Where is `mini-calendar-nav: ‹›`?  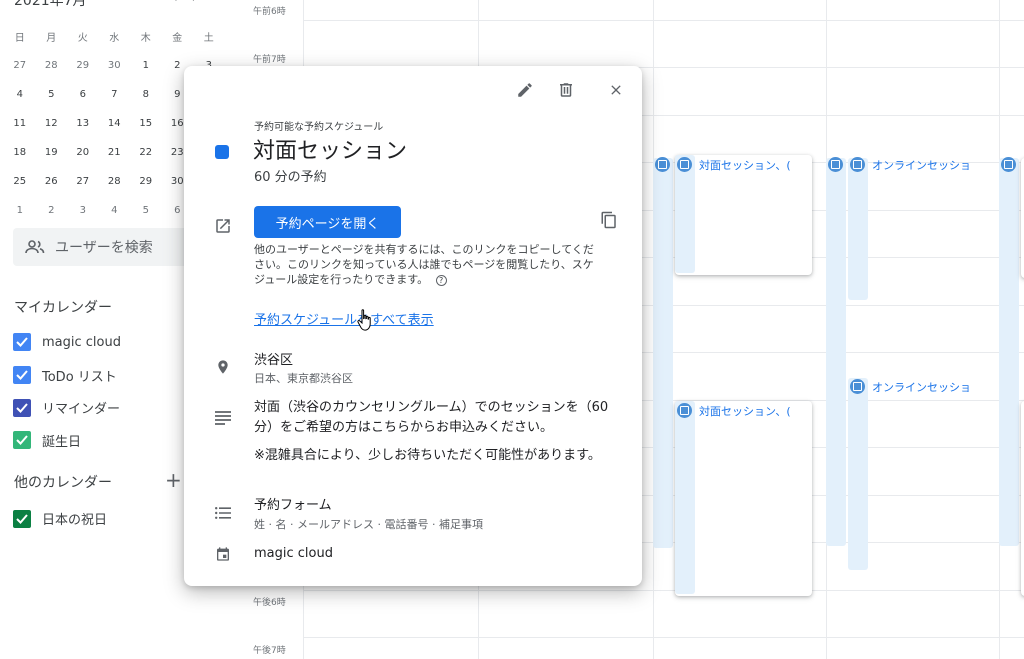 mini-calendar-nav: ‹› is located at coordinates (191, 3).